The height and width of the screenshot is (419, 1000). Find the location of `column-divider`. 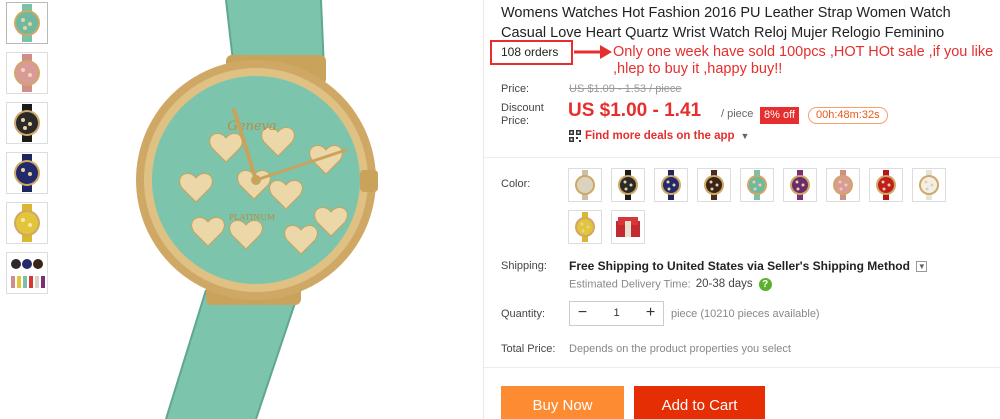

column-divider is located at coordinates (483, 209).